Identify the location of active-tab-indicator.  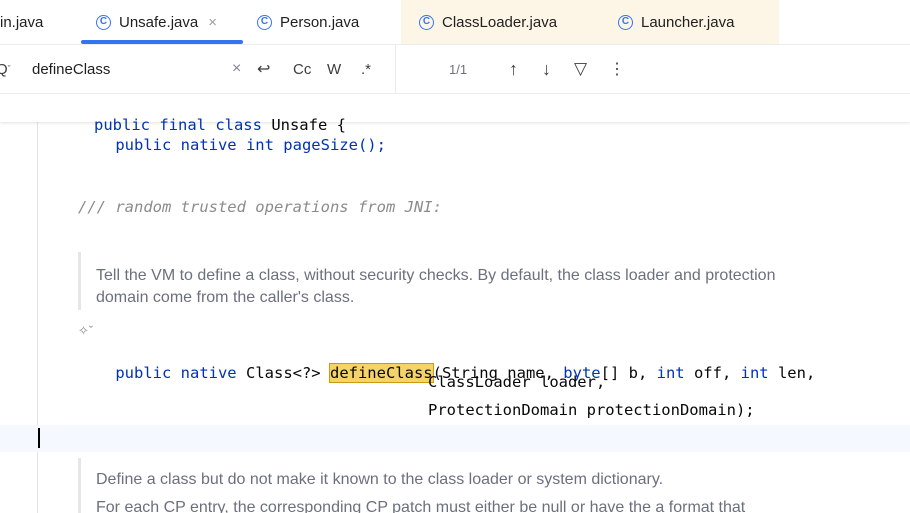
(162, 42).